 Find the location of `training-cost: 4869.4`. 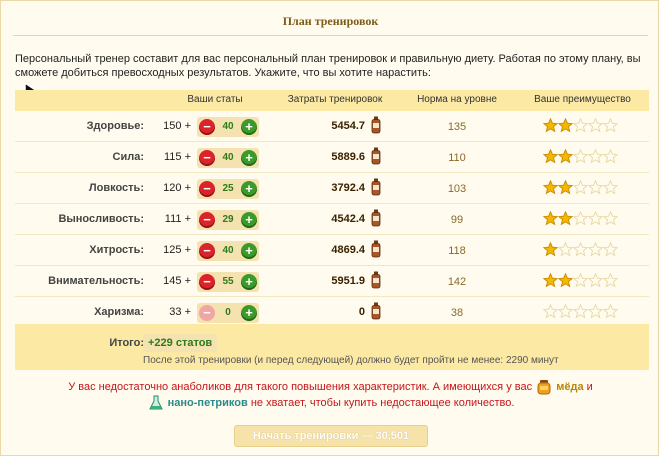

training-cost: 4869.4 is located at coordinates (348, 250).